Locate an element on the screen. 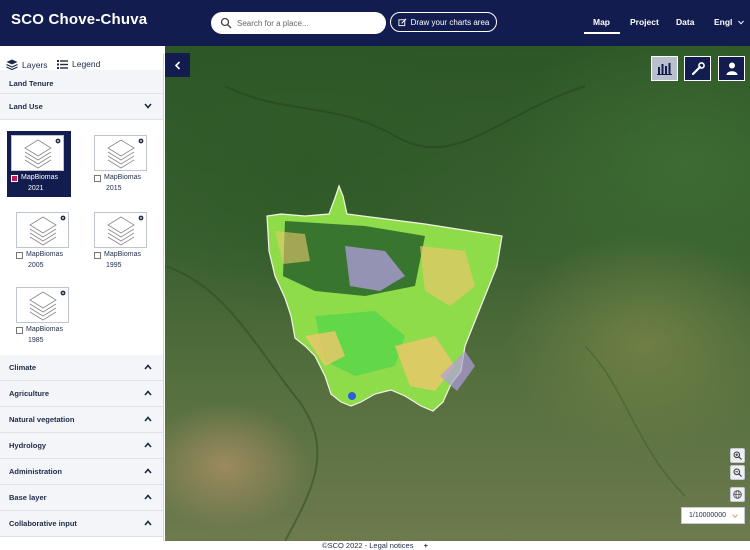 Image resolution: width=750 pixels, height=550 pixels. tab-layers: Layers is located at coordinates (27, 64).